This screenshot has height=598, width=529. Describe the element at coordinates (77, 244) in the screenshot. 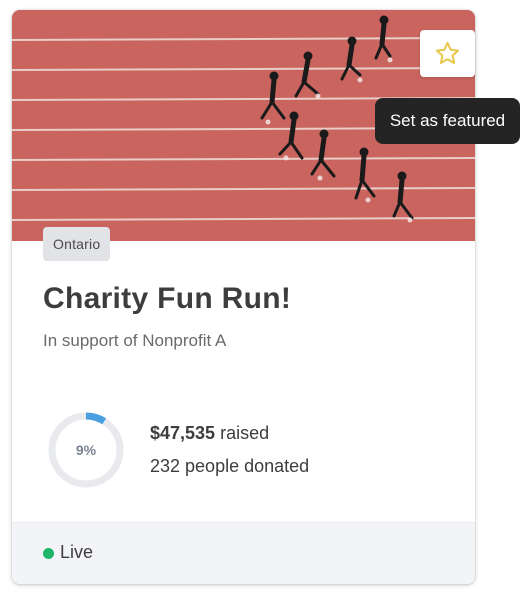

I see `region-tag: Ontario` at that location.